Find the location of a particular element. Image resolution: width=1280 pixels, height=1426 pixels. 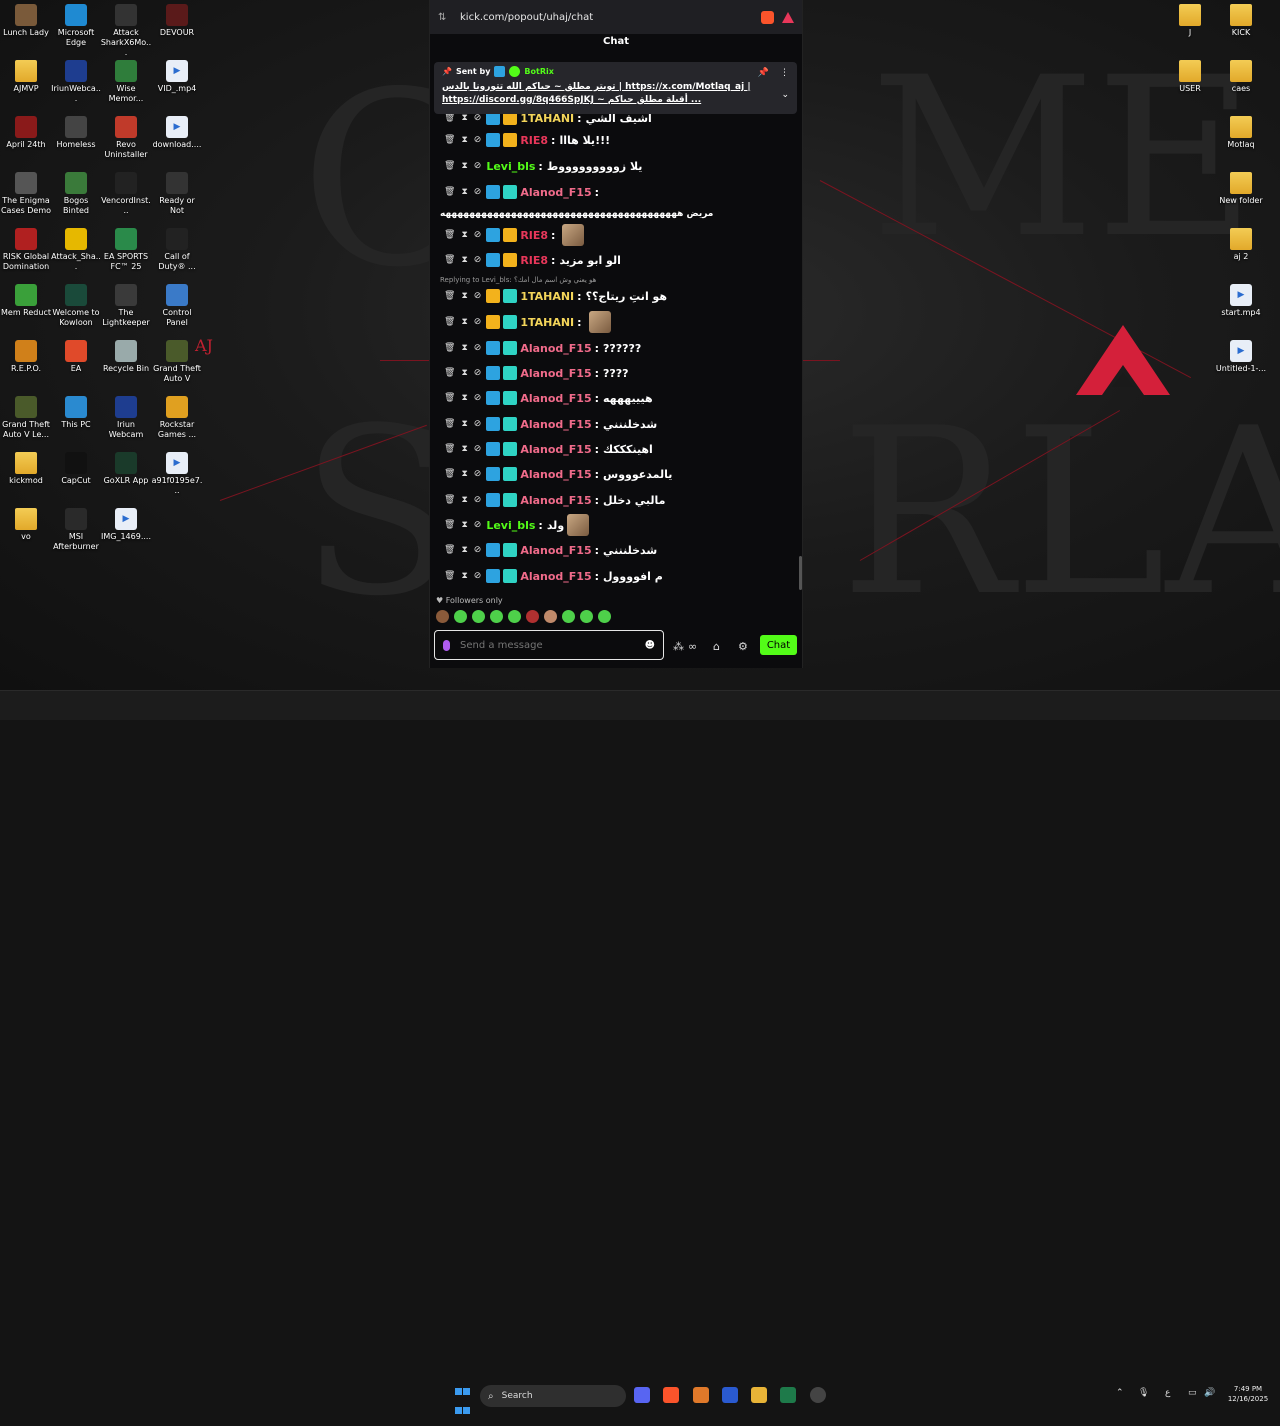

username: Levi_bls is located at coordinates (510, 166).